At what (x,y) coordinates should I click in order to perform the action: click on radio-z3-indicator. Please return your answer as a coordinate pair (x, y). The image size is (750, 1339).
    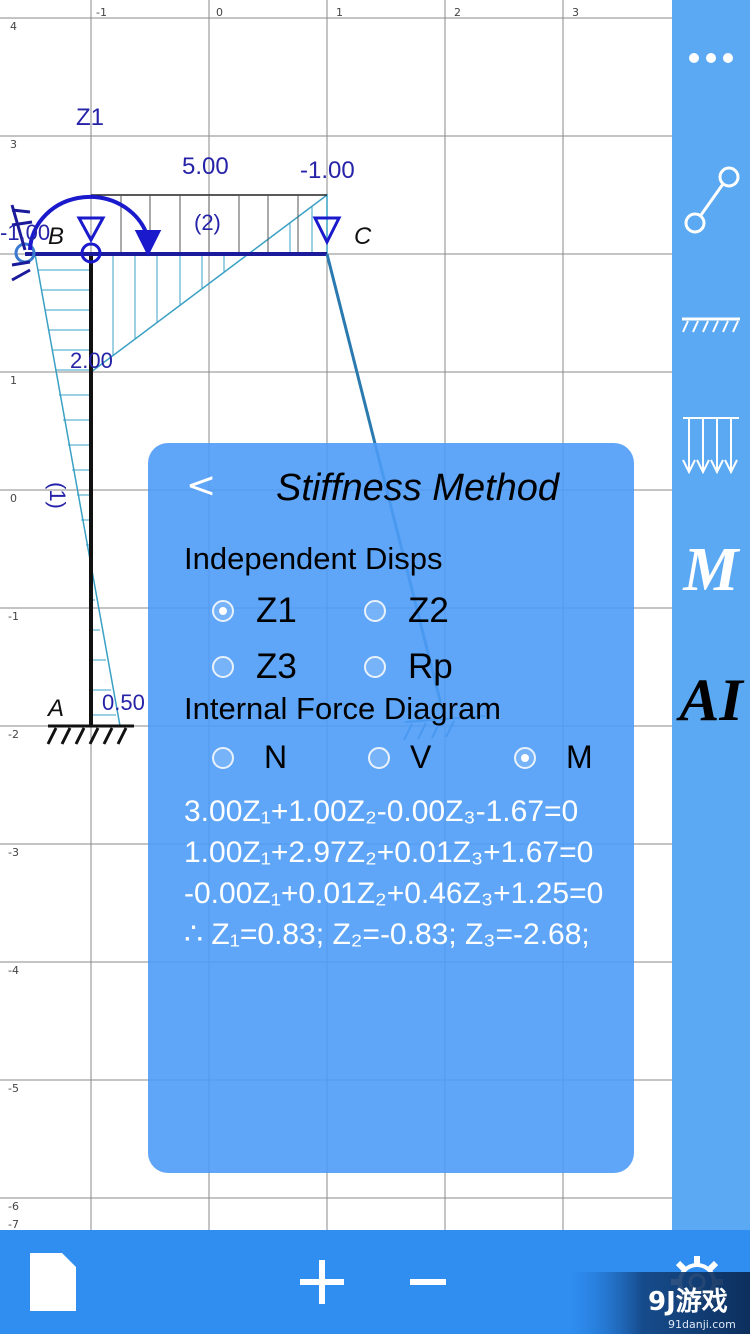
    Looking at the image, I should click on (223, 667).